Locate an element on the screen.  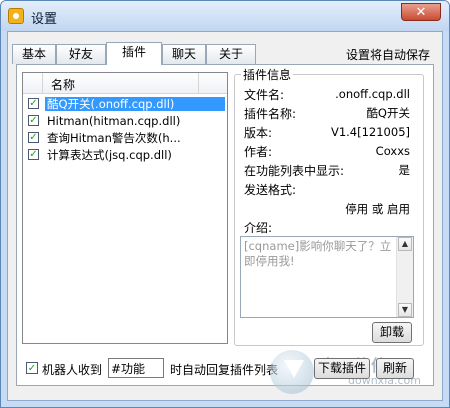
version-label: 版本: is located at coordinates (258, 133).